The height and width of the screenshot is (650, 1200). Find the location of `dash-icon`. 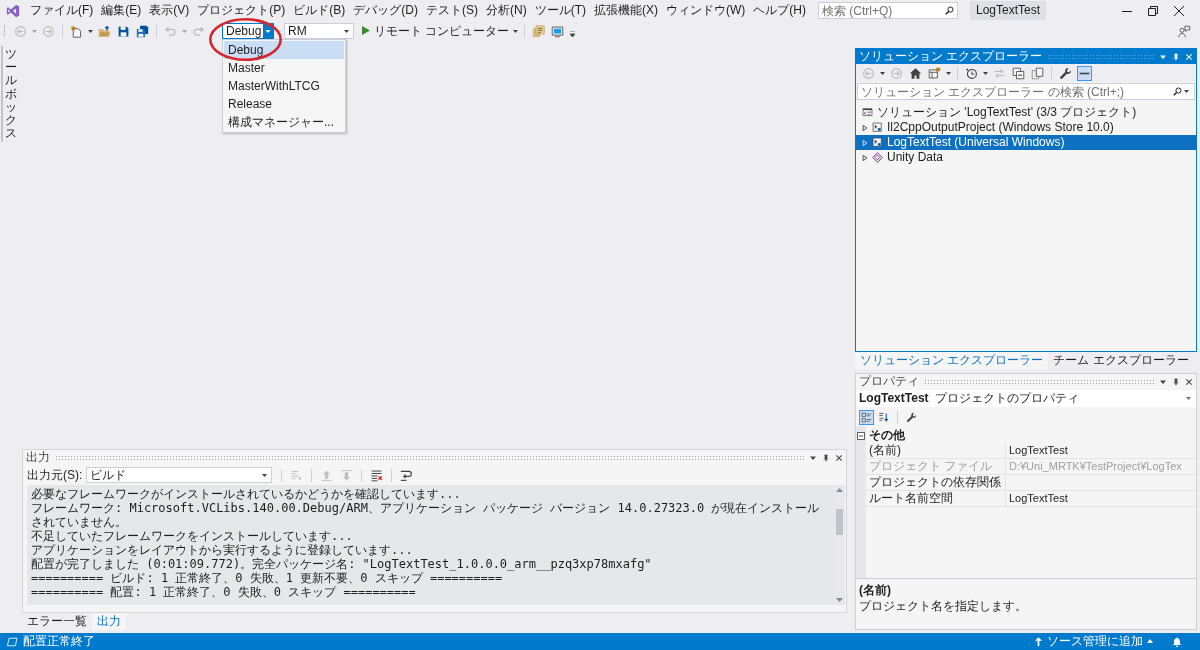

dash-icon is located at coordinates (1084, 73).